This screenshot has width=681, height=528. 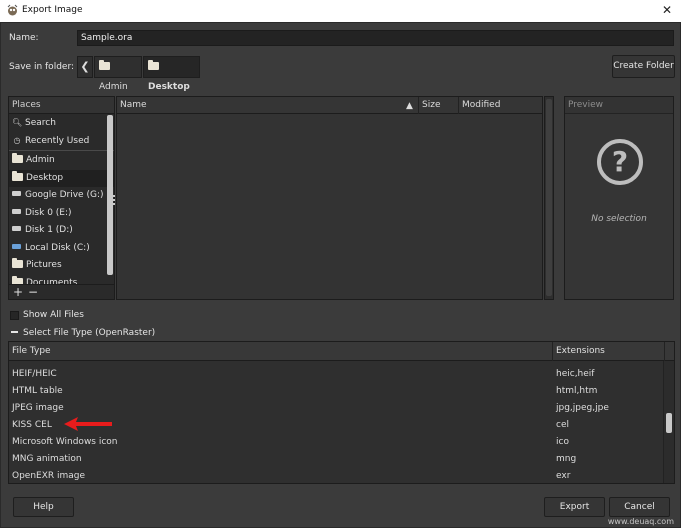 I want to click on remove-bookmark-button: −, so click(x=33, y=292).